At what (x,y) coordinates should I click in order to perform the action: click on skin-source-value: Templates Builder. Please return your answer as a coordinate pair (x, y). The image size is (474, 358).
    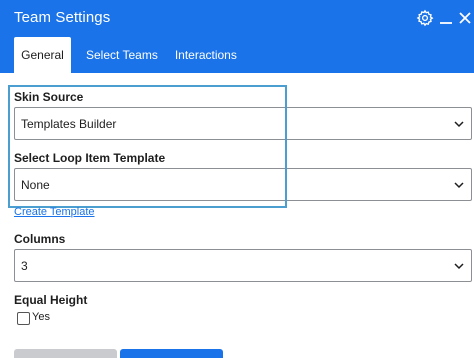
    Looking at the image, I should click on (69, 123).